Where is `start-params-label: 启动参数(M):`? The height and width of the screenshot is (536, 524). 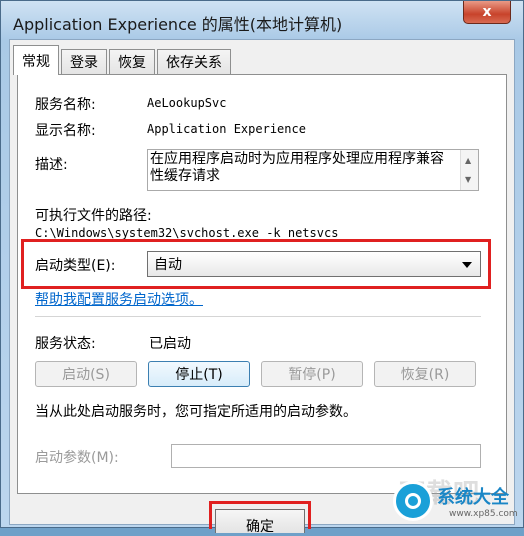 start-params-label: 启动参数(M): is located at coordinates (77, 458).